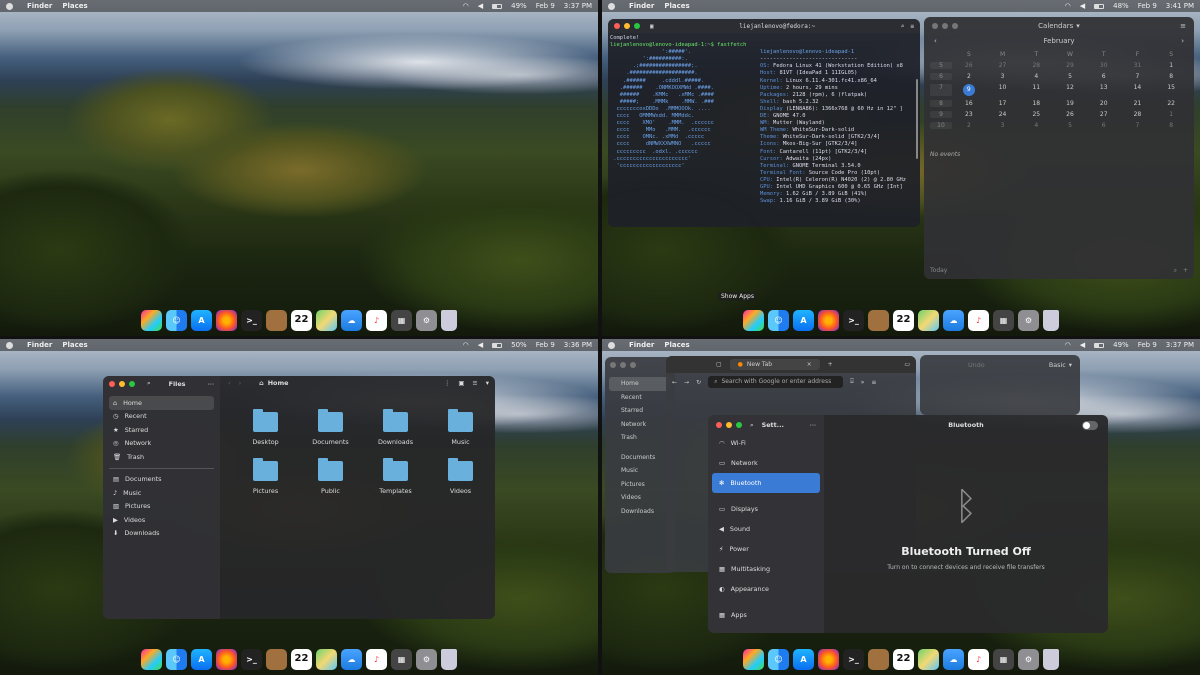 This screenshot has height=675, width=1200. I want to click on sidebar-item-power: ⚡ Power, so click(766, 549).